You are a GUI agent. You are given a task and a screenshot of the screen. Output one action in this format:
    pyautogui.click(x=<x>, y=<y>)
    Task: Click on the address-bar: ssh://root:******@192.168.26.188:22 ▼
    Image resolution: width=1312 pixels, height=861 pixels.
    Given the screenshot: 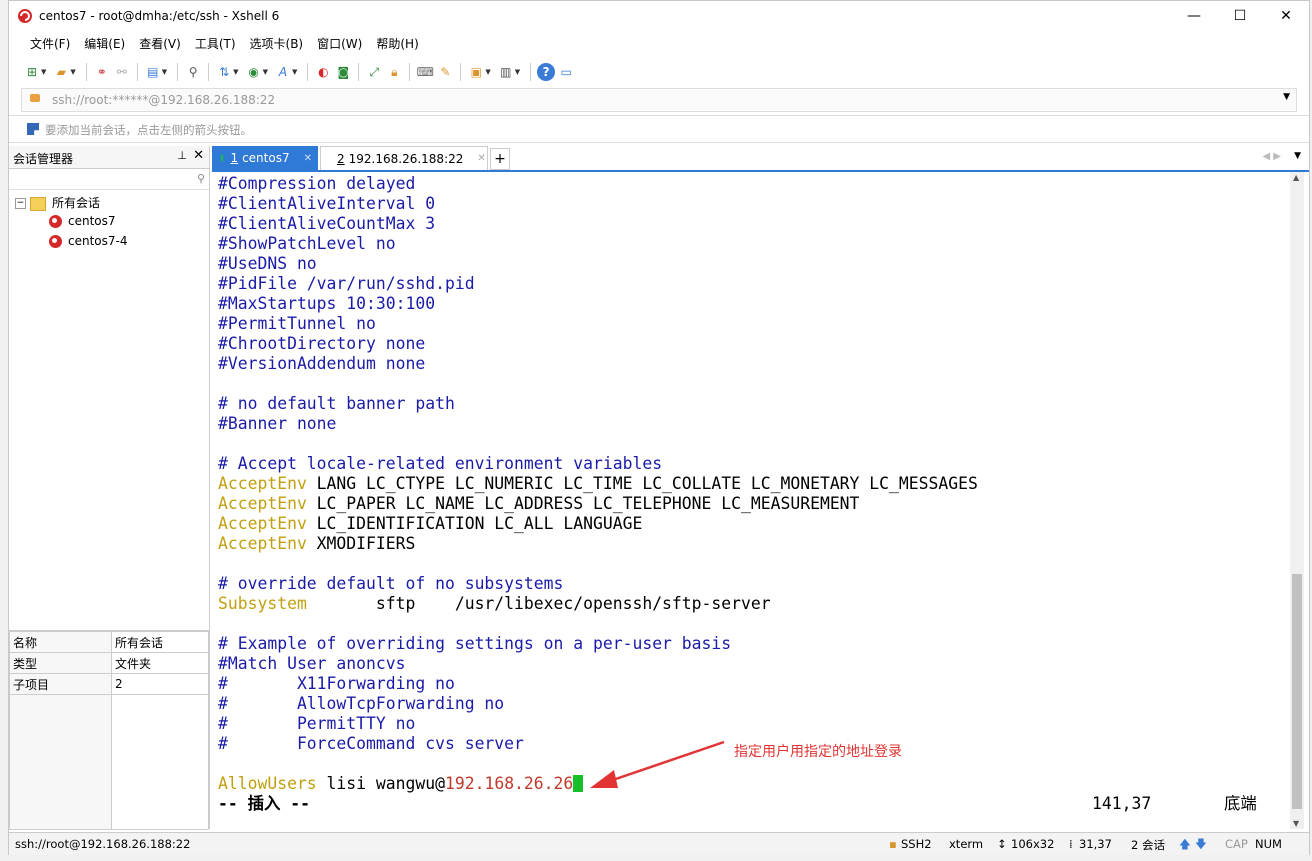 What is the action you would take?
    pyautogui.click(x=659, y=100)
    